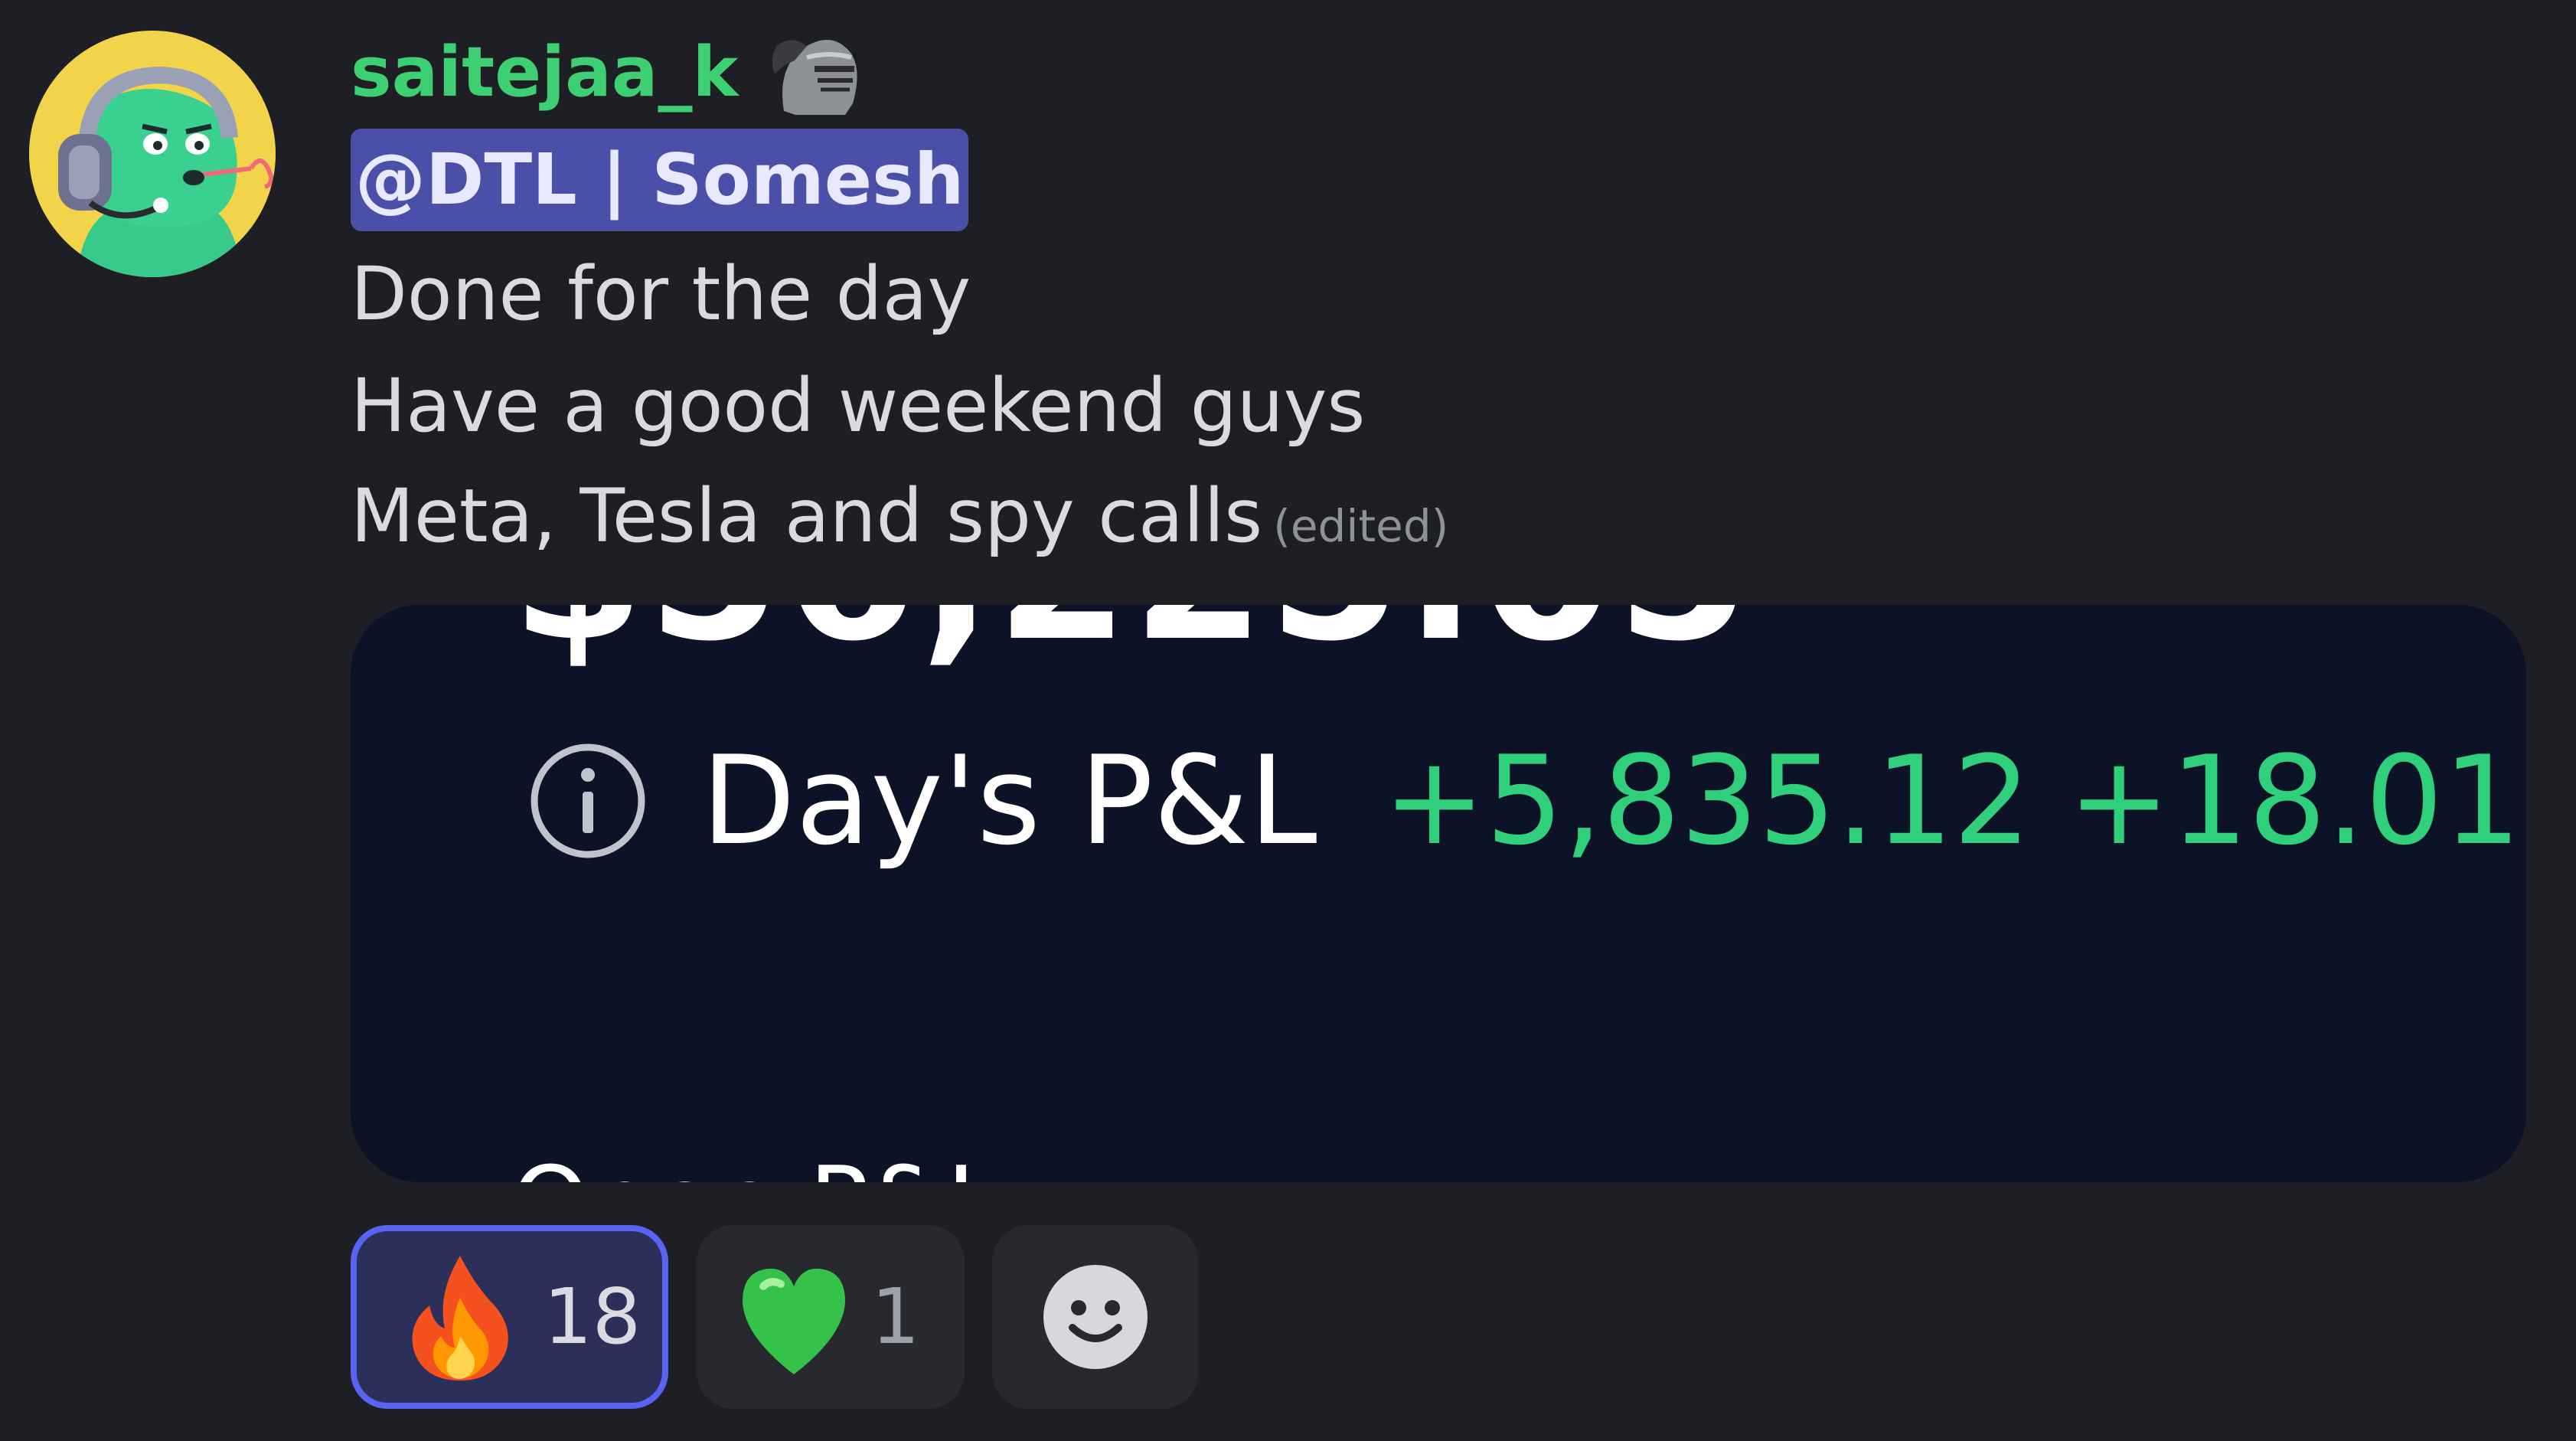 The width and height of the screenshot is (2576, 1441). I want to click on fire-emoji-icon, so click(460, 1318).